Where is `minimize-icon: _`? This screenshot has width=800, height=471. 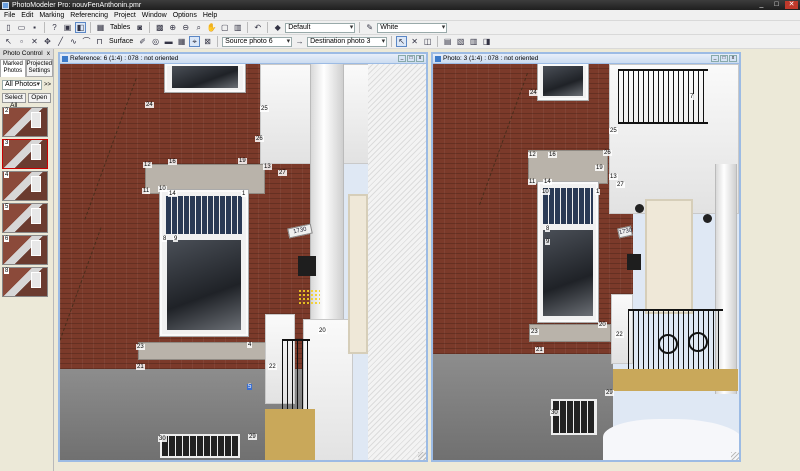
minimize-icon: _ is located at coordinates (715, 58).